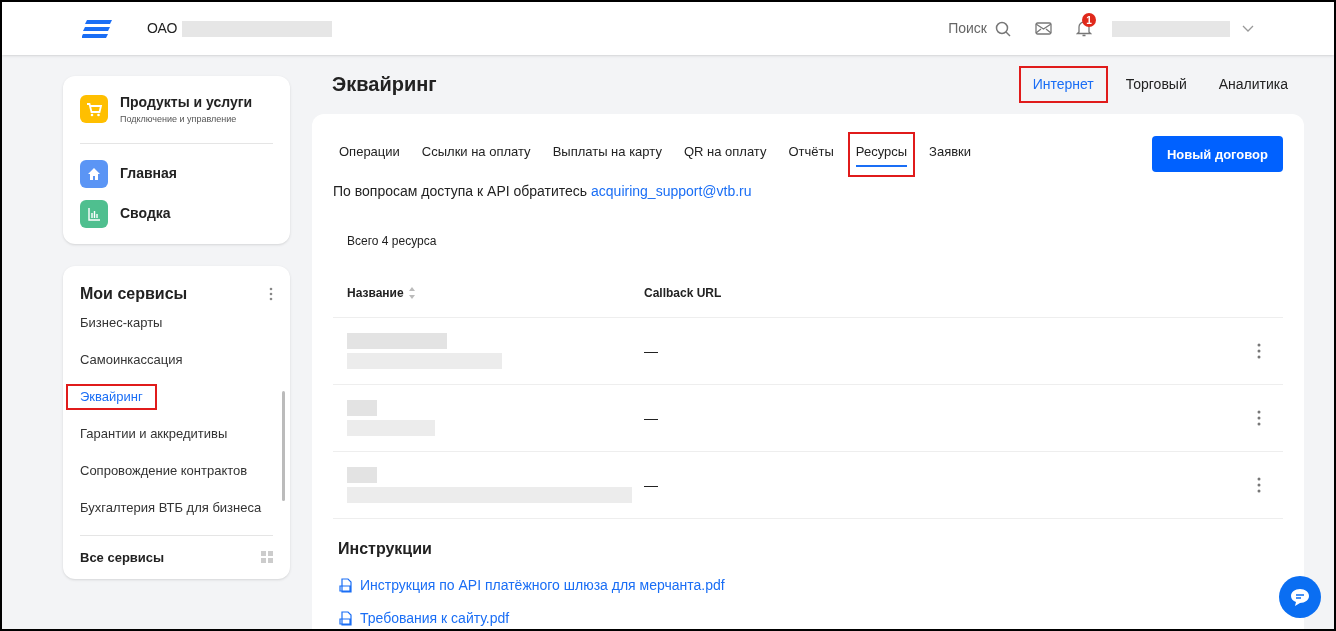 This screenshot has height=631, width=1336. Describe the element at coordinates (176, 173) in the screenshot. I see `sidebar-nav-item: Главная` at that location.